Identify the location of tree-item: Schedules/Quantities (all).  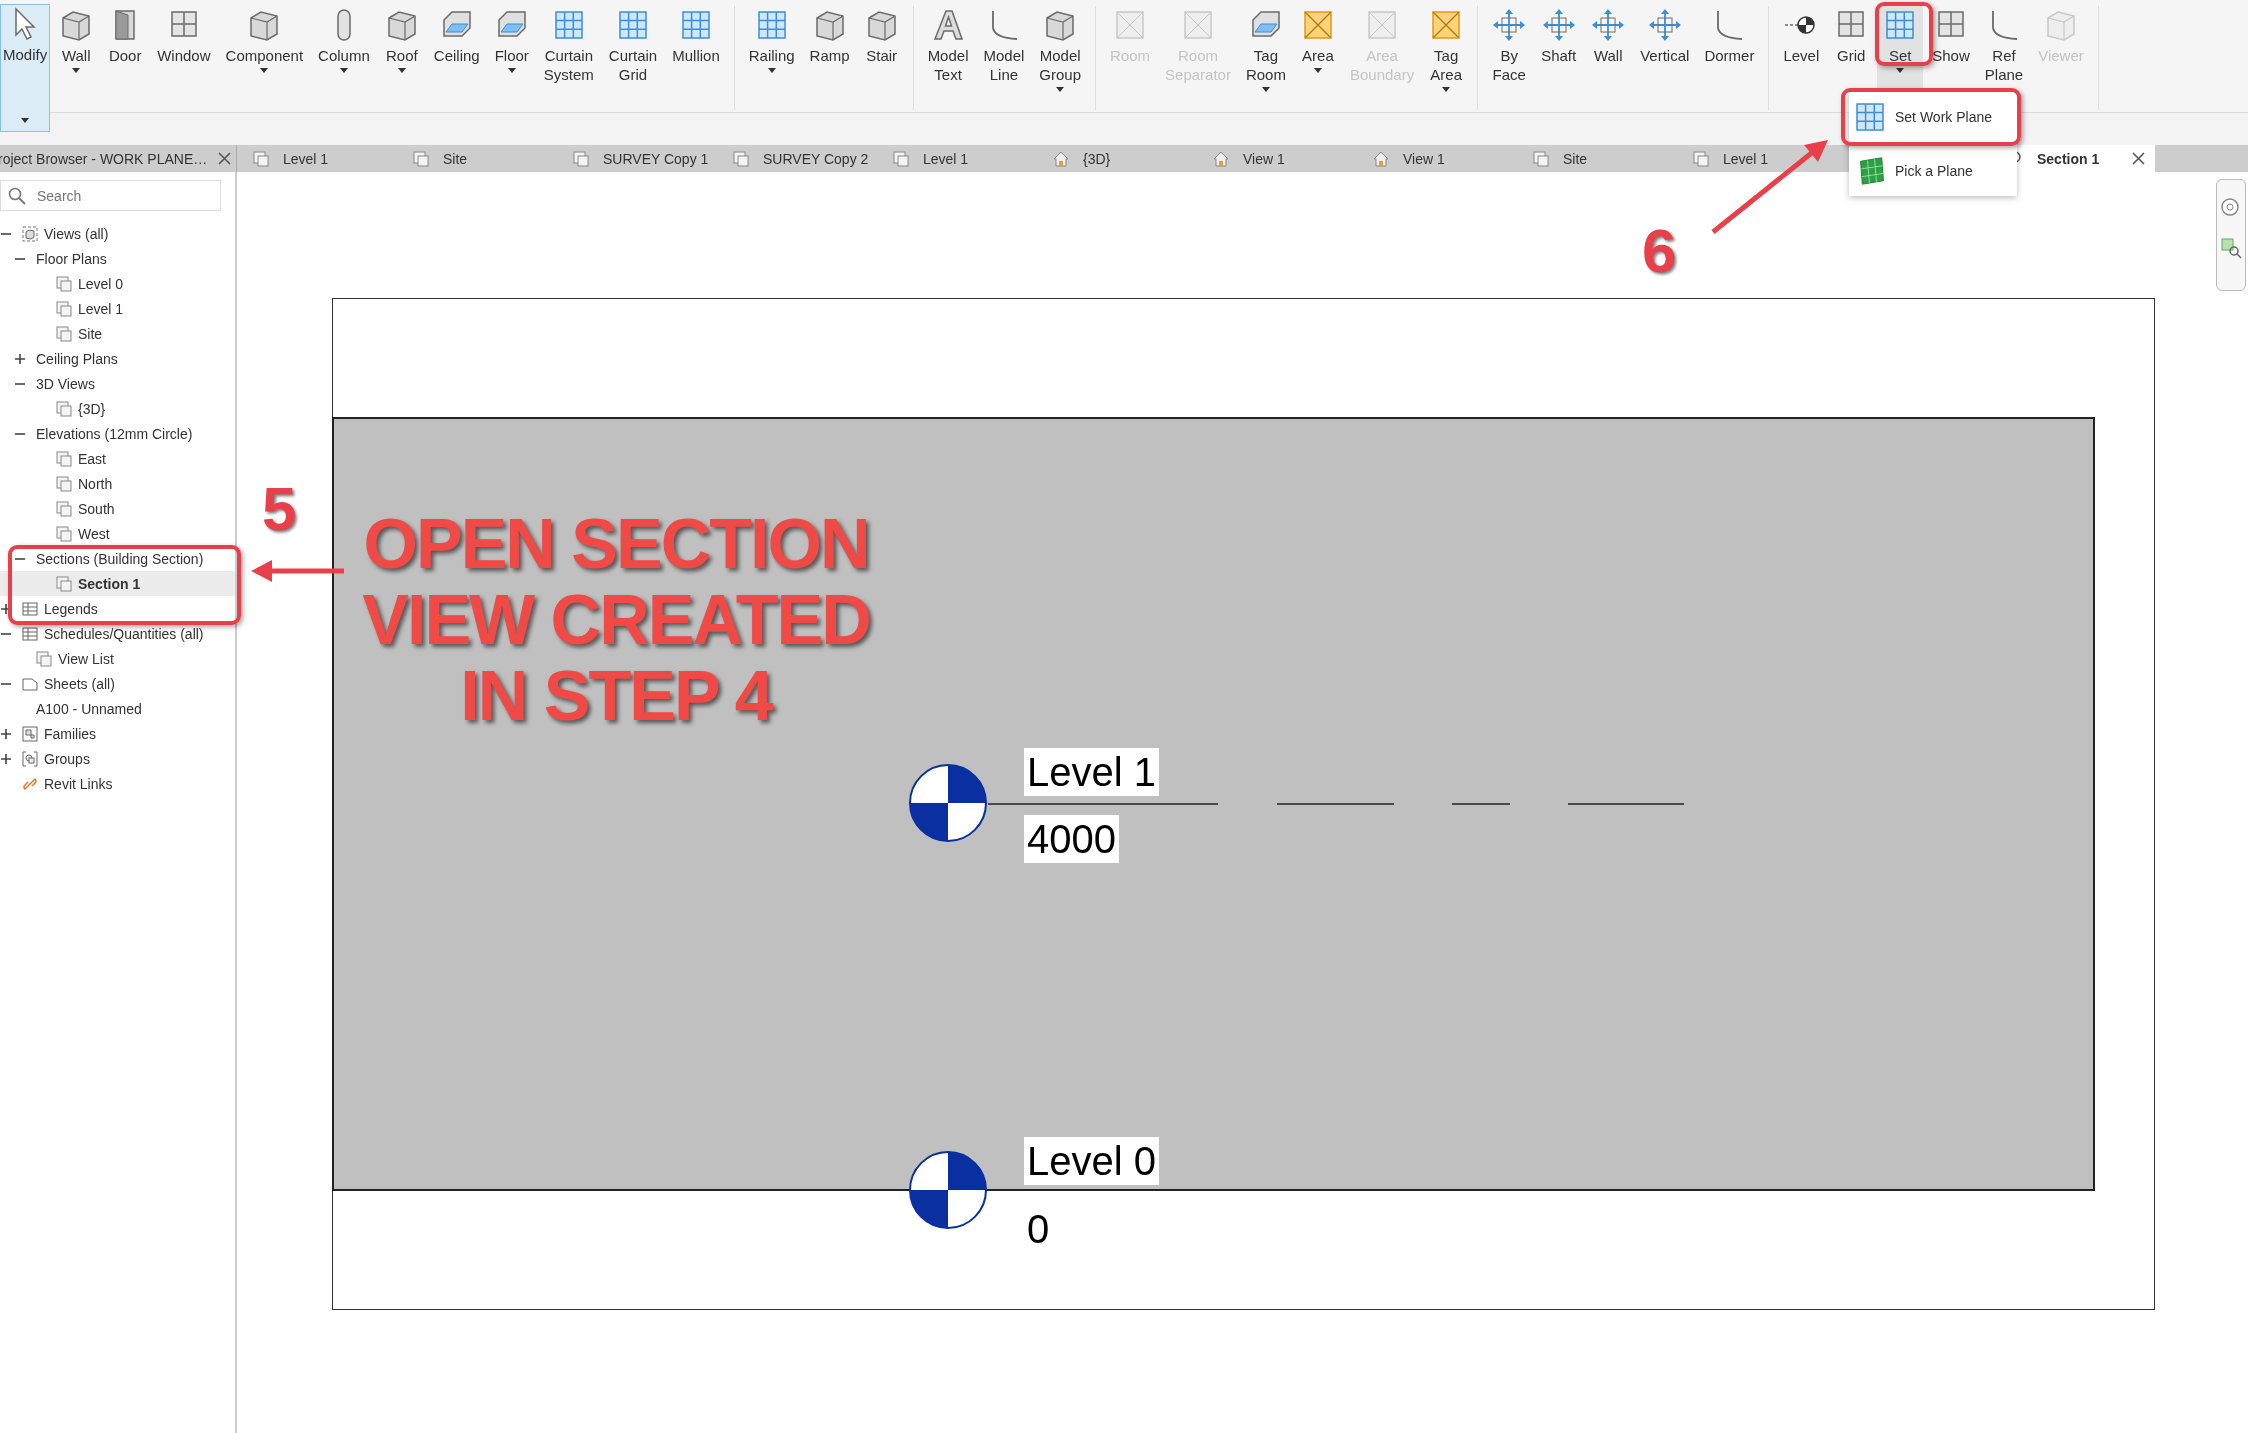
(117, 633).